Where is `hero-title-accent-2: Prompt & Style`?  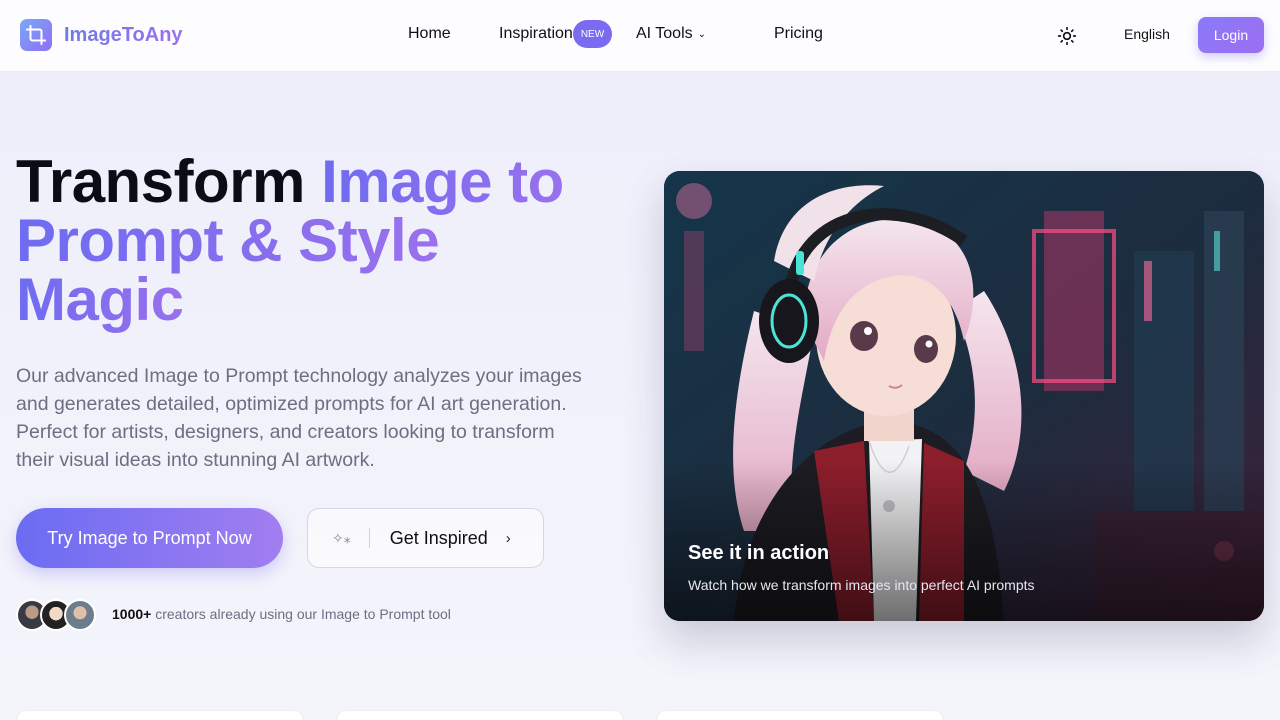
hero-title-accent-2: Prompt & Style is located at coordinates (228, 240).